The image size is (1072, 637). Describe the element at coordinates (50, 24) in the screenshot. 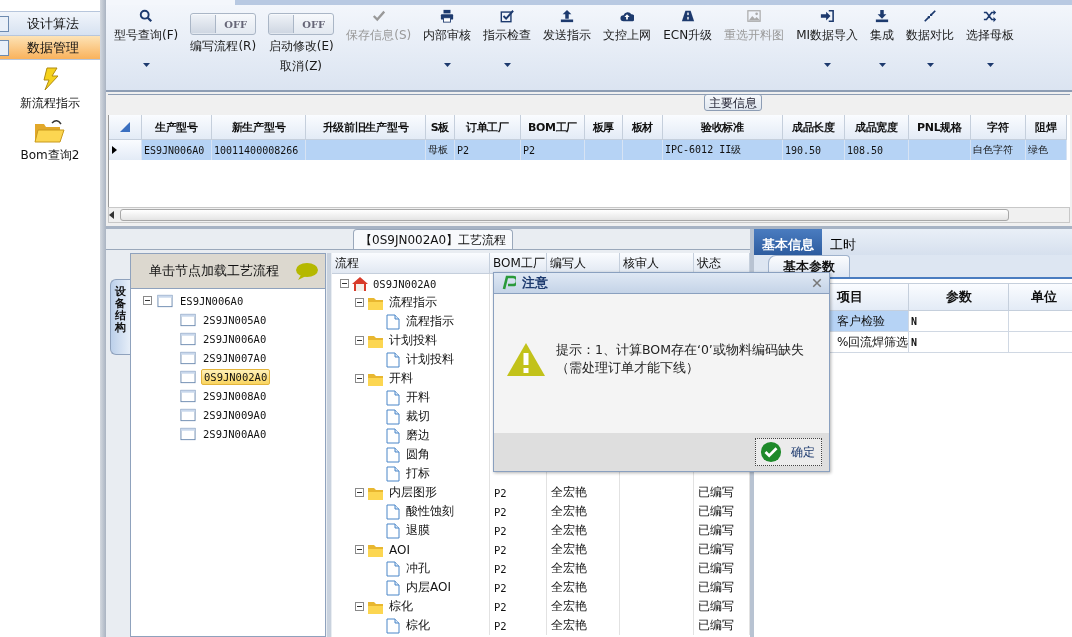

I see `nav-item: 设计算法` at that location.